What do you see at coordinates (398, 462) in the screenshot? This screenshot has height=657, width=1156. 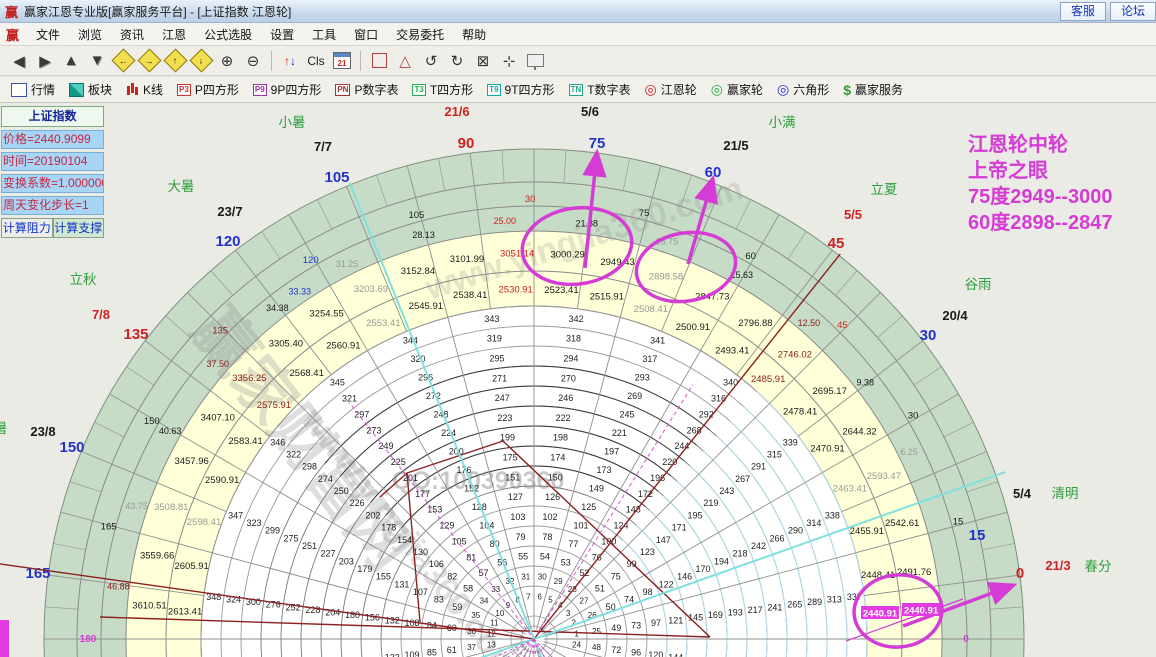 I see `svg-text: 225` at bounding box center [398, 462].